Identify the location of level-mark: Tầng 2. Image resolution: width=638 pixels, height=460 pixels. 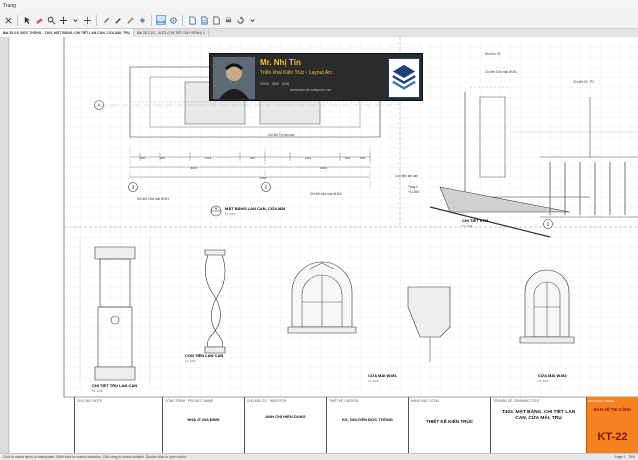
(413, 187).